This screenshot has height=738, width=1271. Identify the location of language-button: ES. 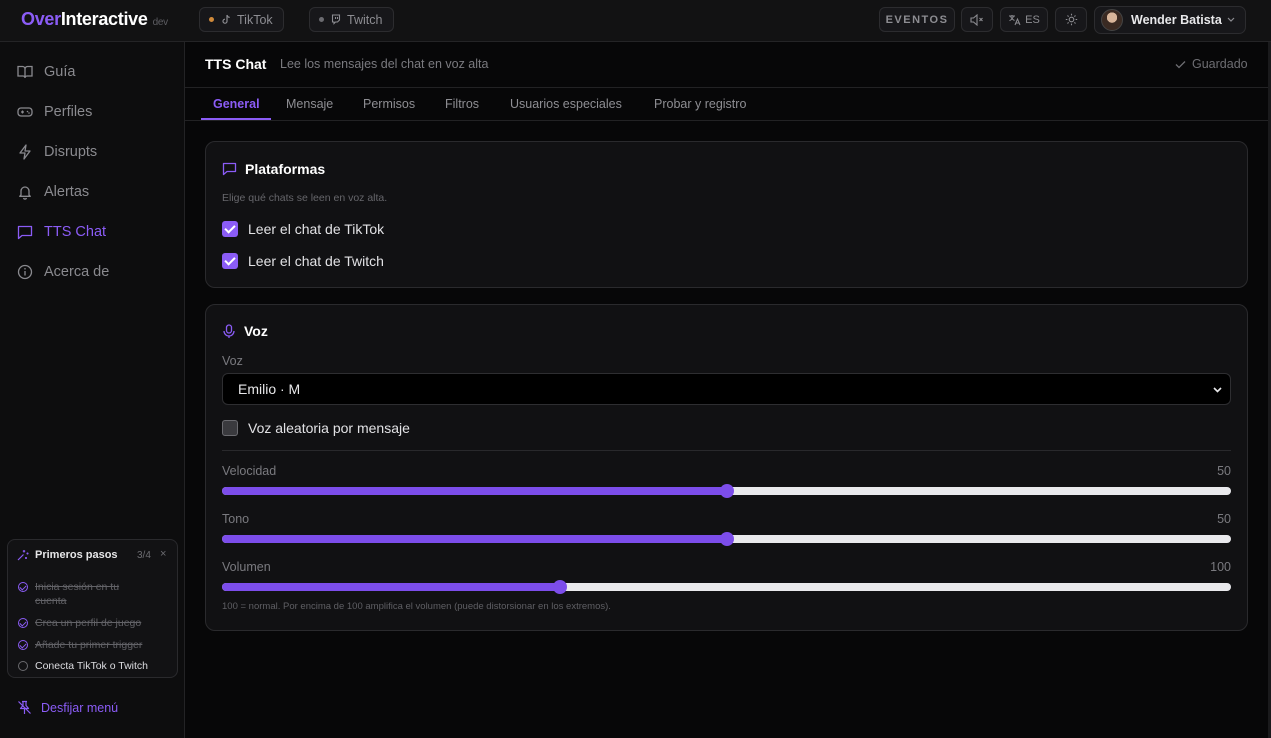
(1024, 19).